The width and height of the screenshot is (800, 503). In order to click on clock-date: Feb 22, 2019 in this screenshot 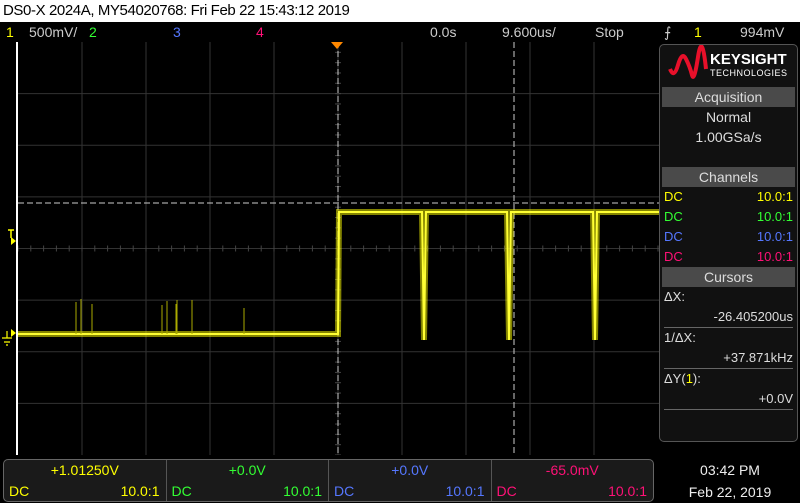, I will do `click(730, 492)`.